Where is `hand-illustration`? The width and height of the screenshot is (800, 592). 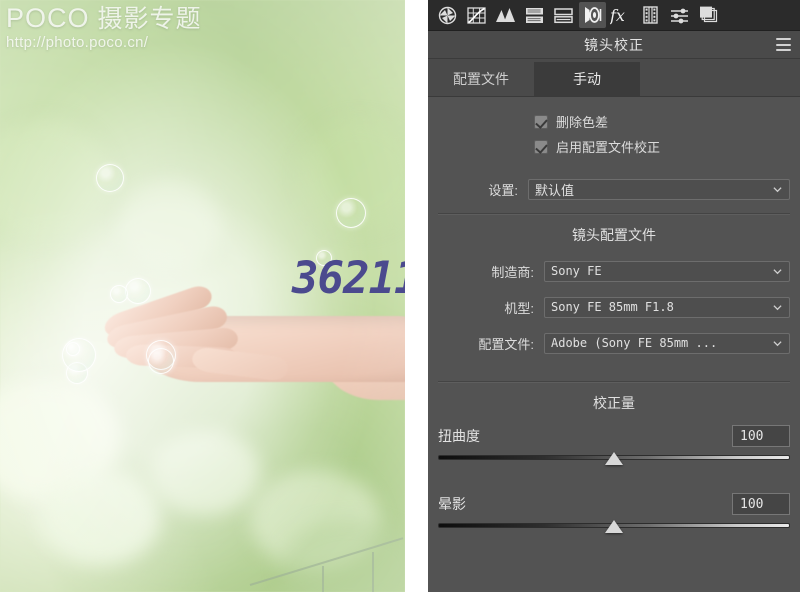 hand-illustration is located at coordinates (250, 347).